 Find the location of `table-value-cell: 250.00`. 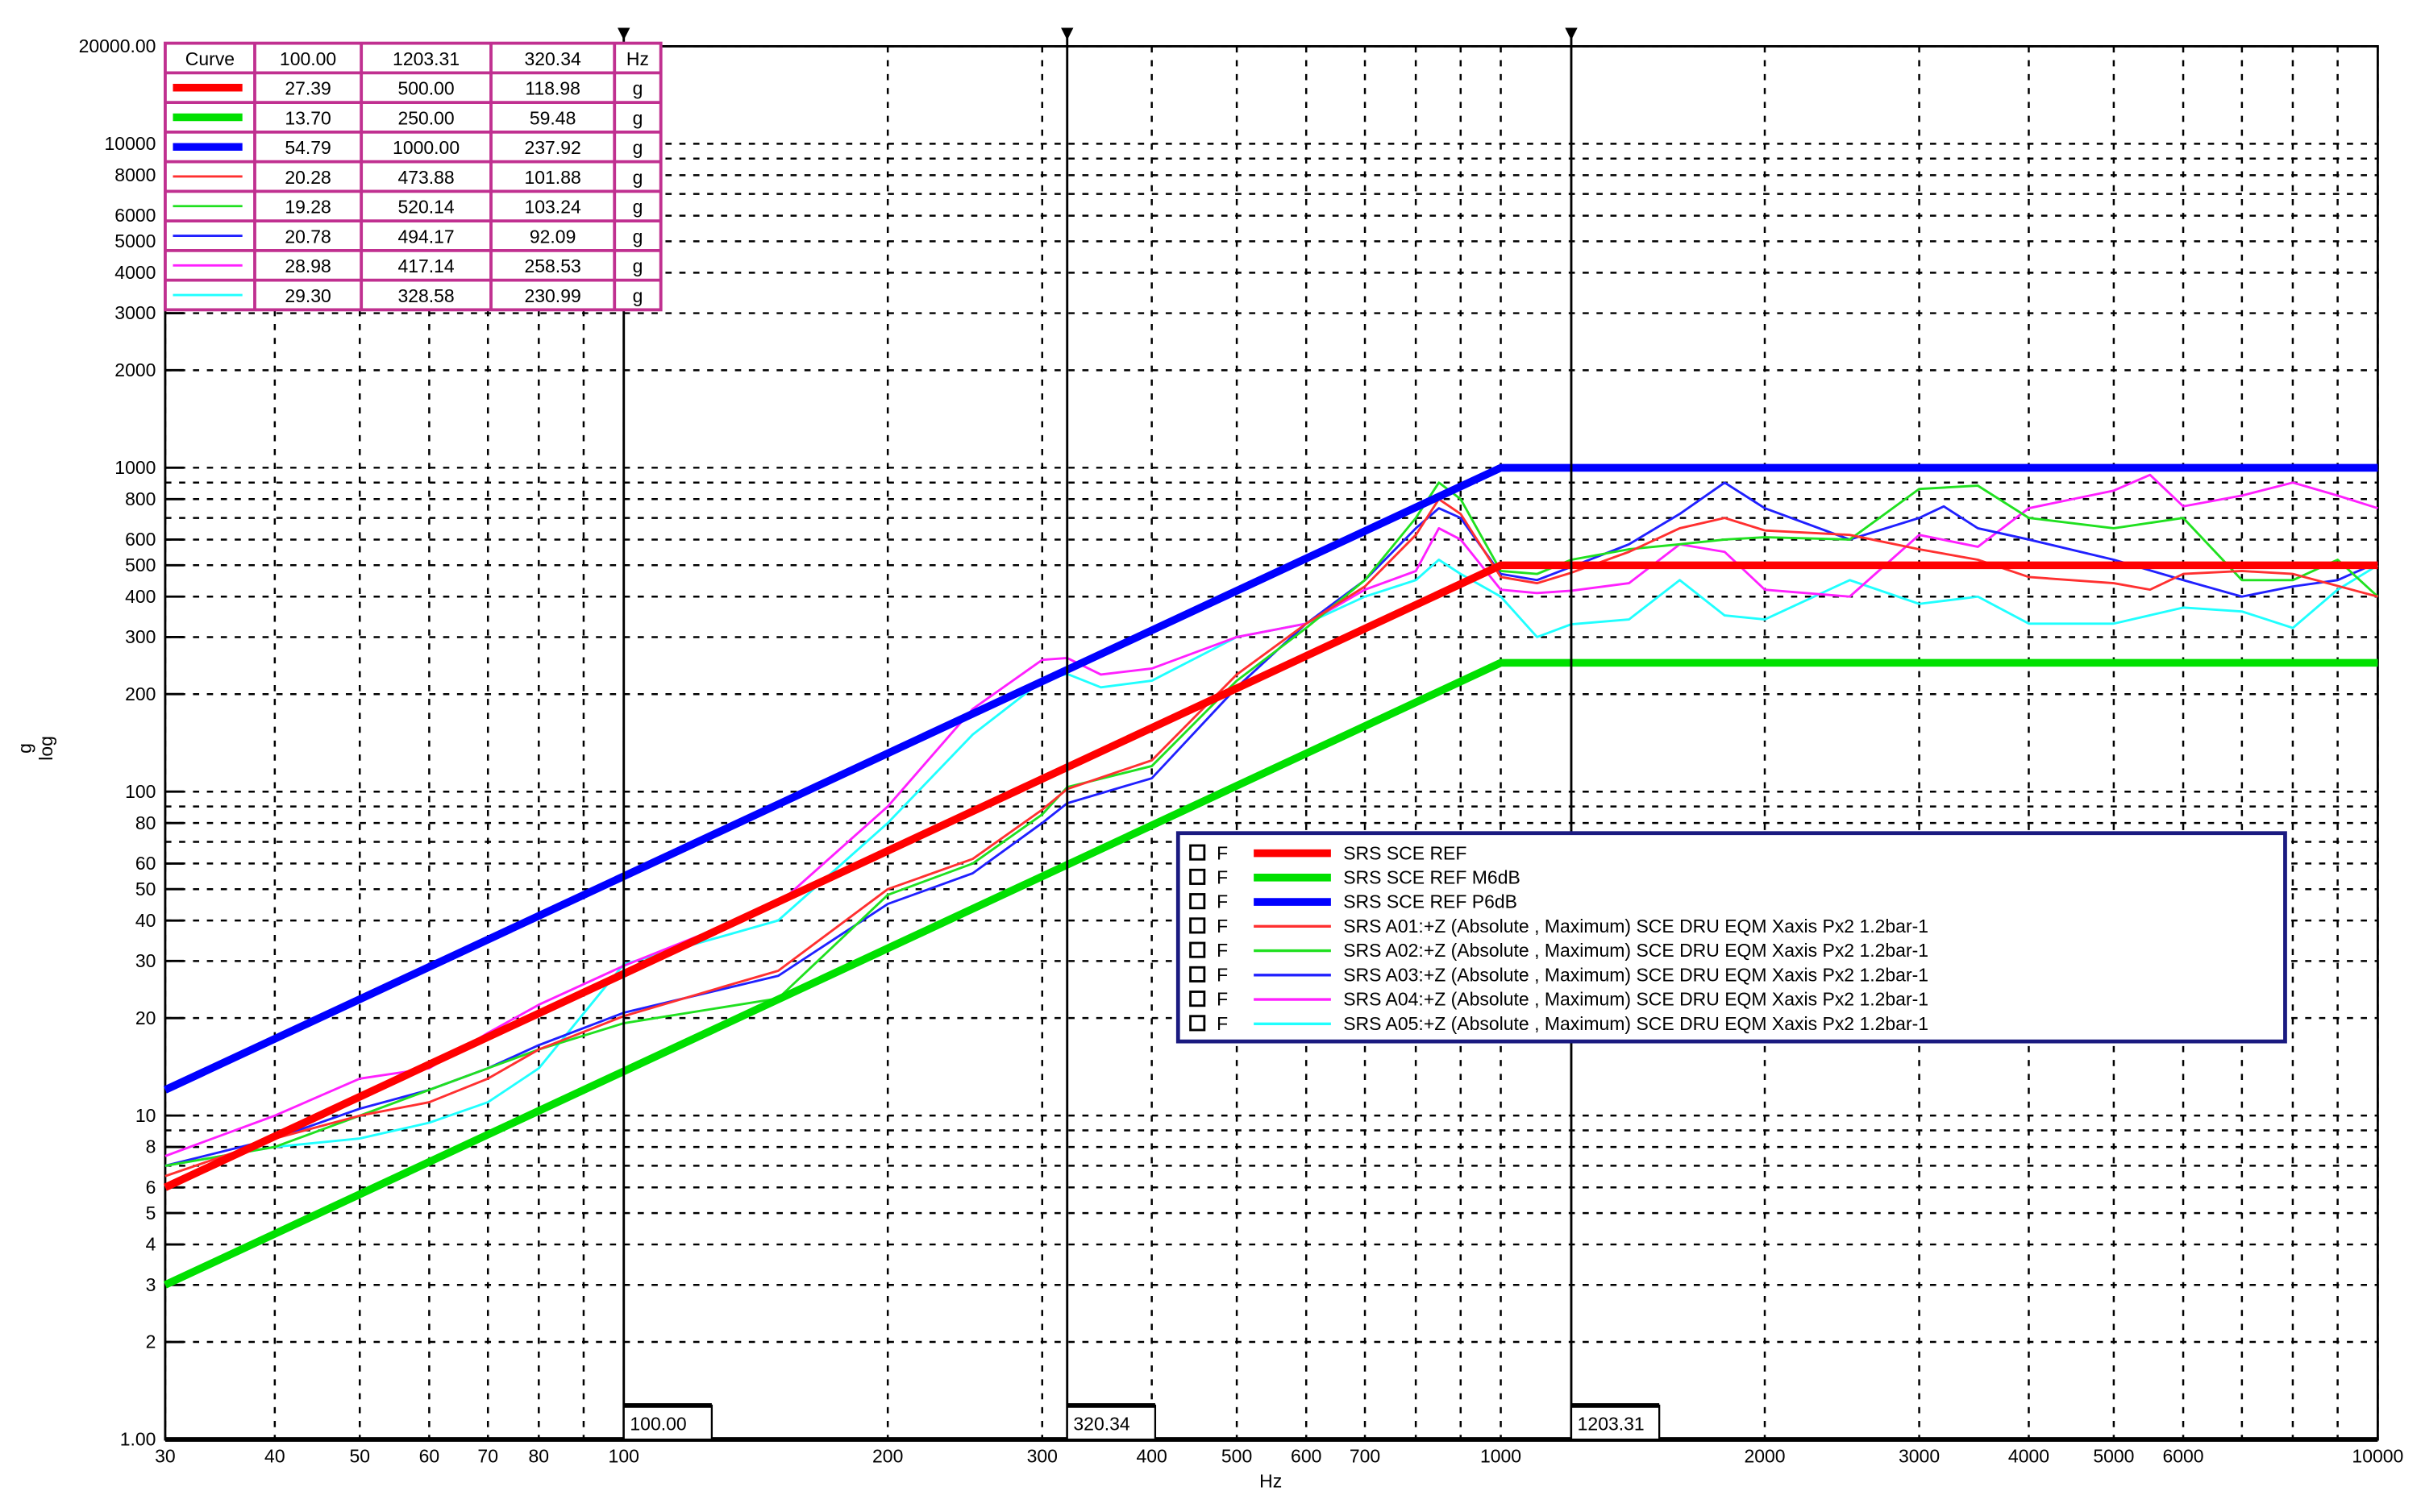

table-value-cell: 250.00 is located at coordinates (426, 117).